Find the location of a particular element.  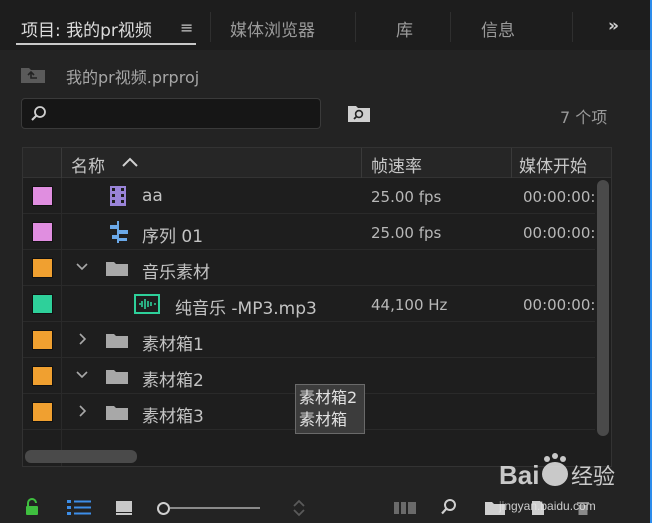

list-item: 序列 01 25.00 fps 00:00:00: is located at coordinates (309, 232).